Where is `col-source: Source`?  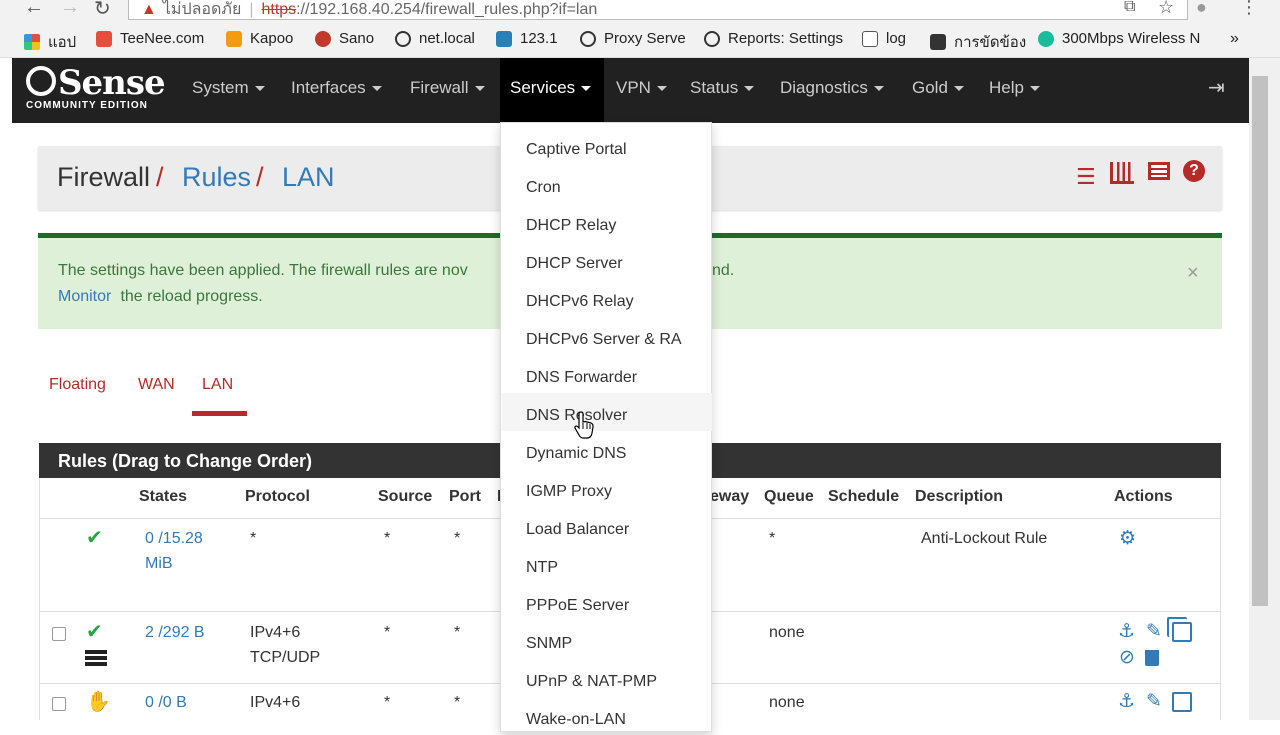
col-source: Source is located at coordinates (405, 497).